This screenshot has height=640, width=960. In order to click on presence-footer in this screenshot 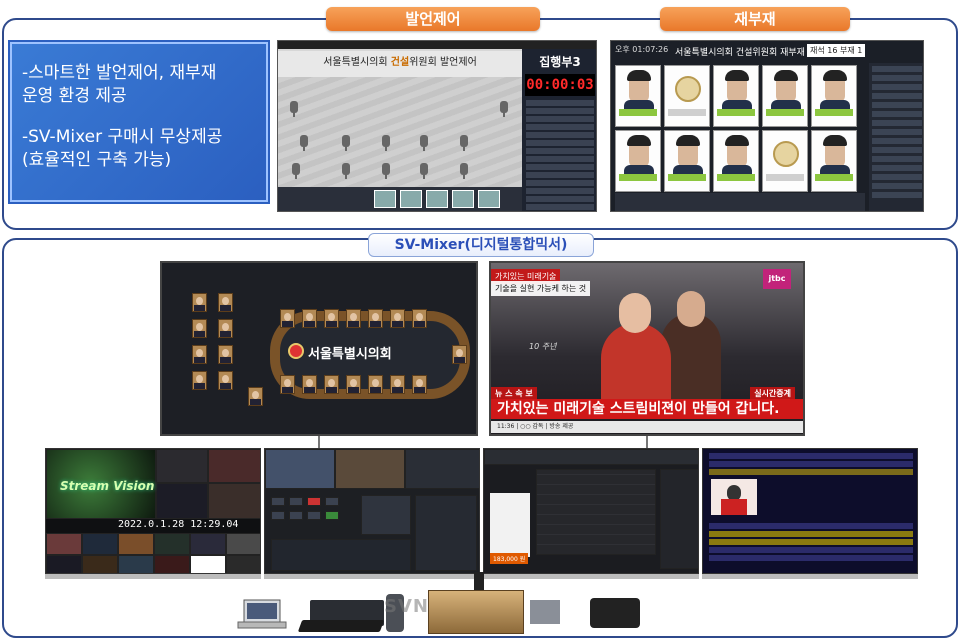, I will do `click(740, 202)`.